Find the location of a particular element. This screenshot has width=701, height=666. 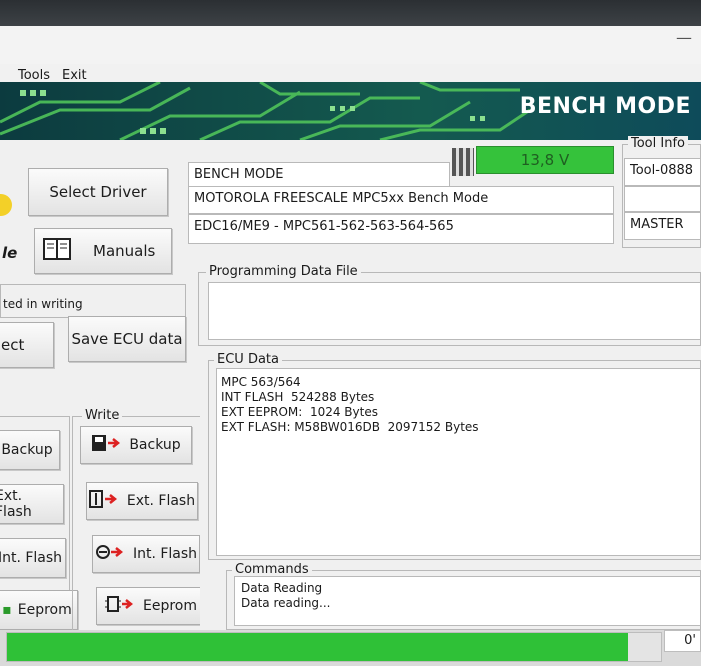

read-ext-flash-button: Ext. Flash is located at coordinates (32, 504).